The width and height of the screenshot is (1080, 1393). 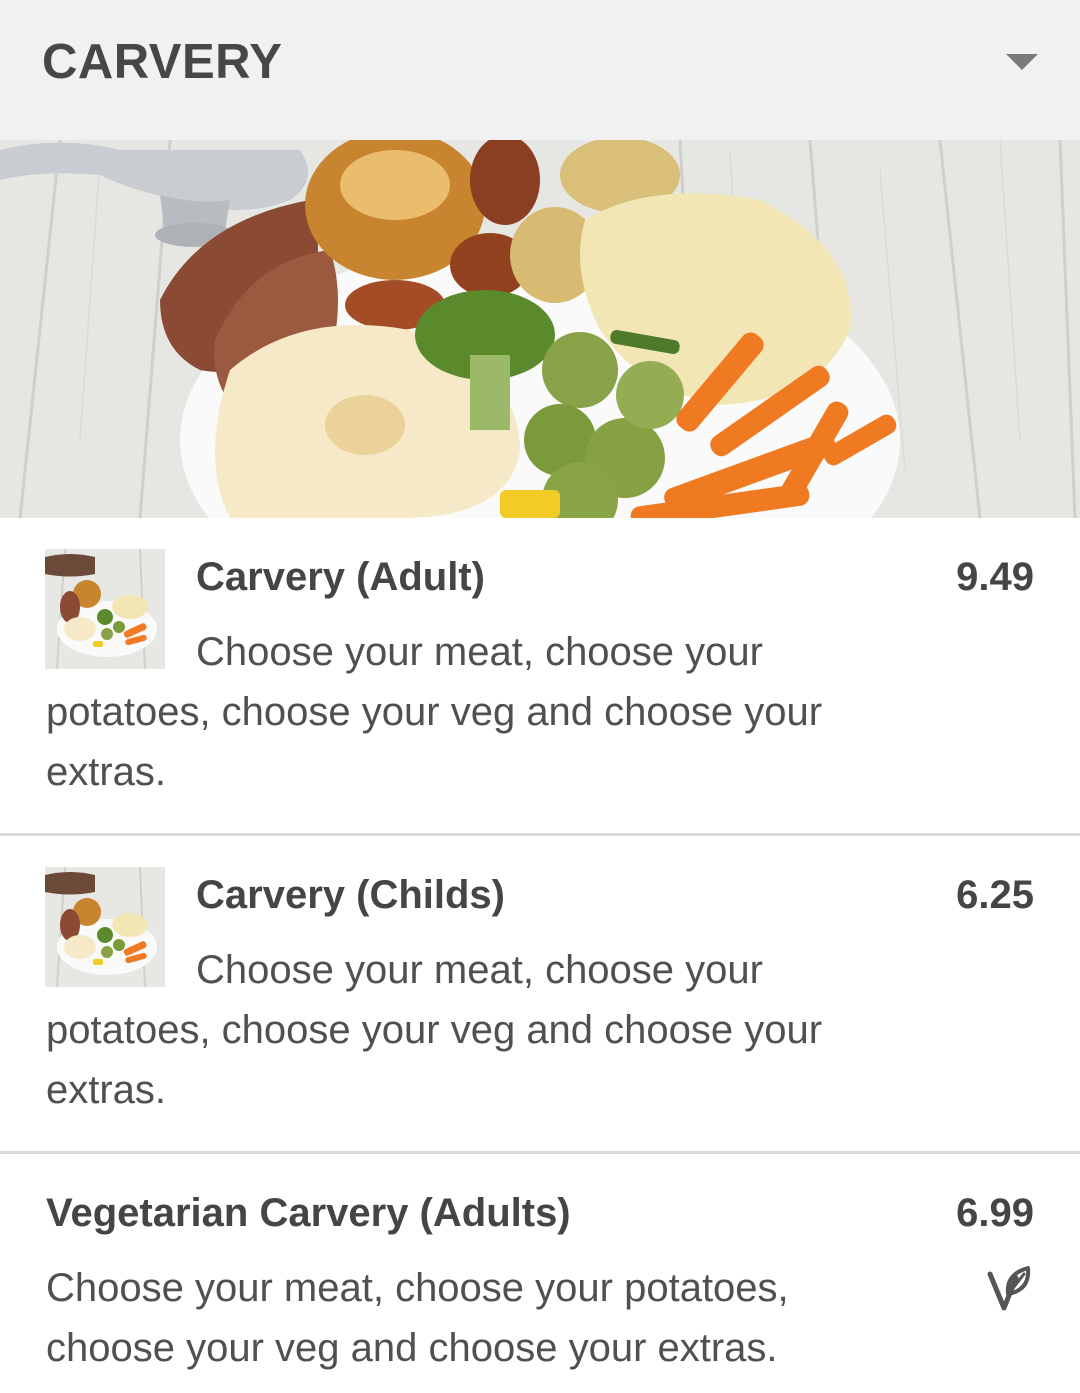 What do you see at coordinates (350, 895) in the screenshot?
I see `menu-item-title: Carvery (Childs)` at bounding box center [350, 895].